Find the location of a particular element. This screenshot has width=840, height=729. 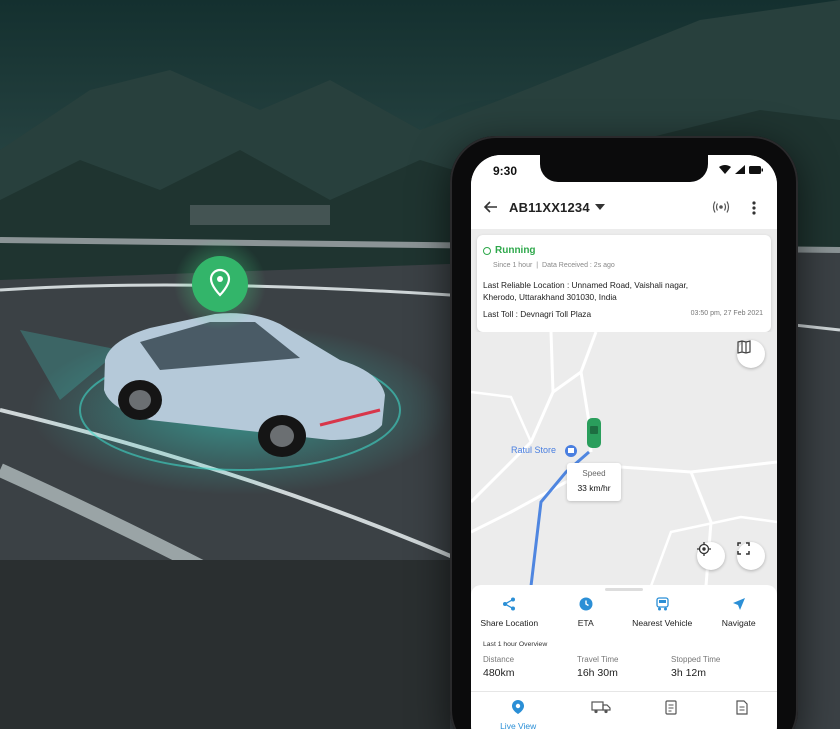

location-line-2: Kherodo, Uttarakhand 301030, India is located at coordinates (550, 297).